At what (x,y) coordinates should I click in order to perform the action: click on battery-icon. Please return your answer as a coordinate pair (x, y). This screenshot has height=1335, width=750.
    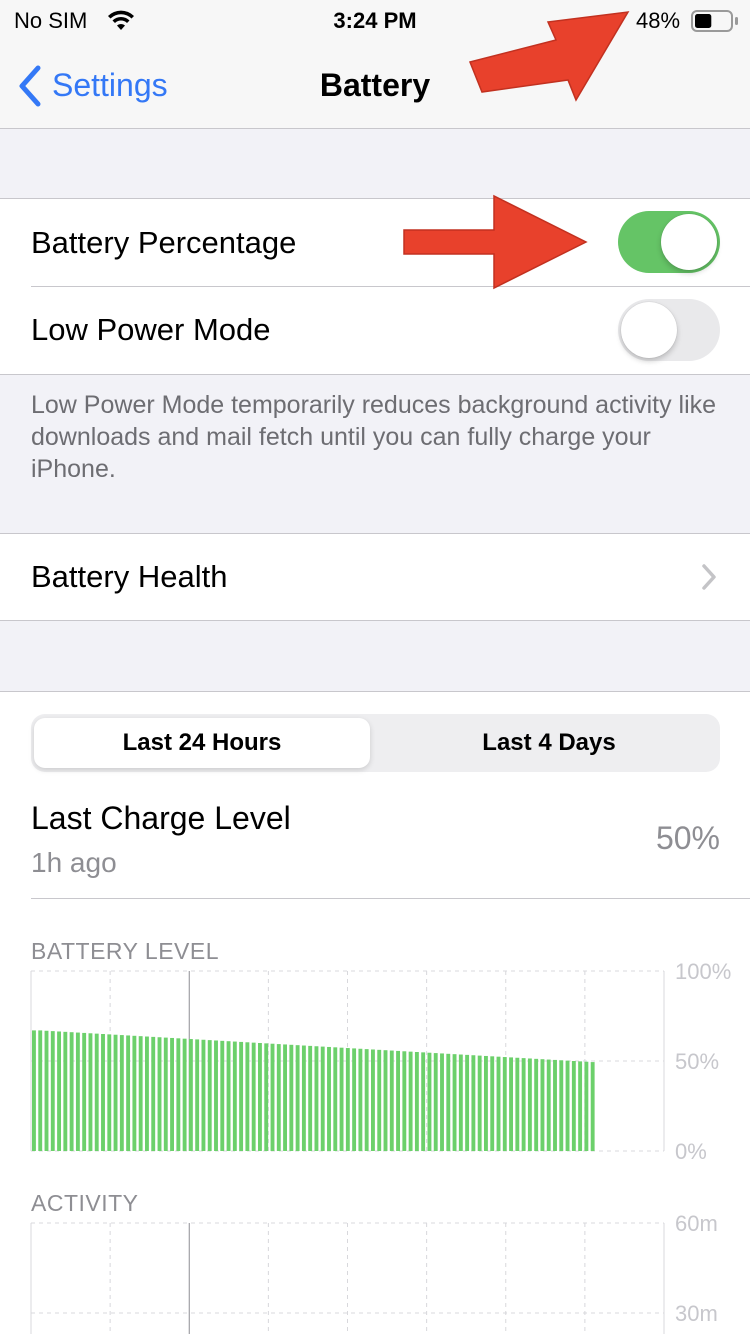
    Looking at the image, I should click on (715, 23).